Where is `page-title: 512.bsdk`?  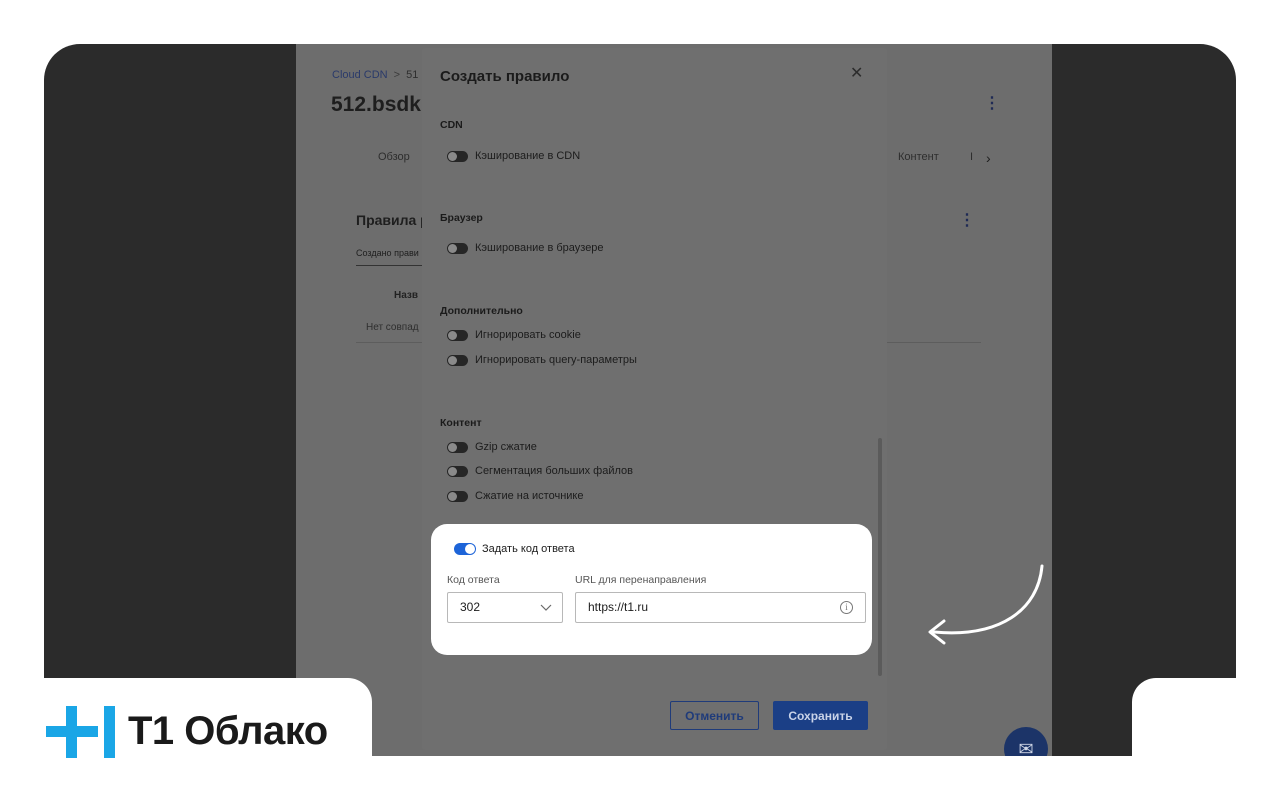
page-title: 512.bsdk is located at coordinates (376, 104).